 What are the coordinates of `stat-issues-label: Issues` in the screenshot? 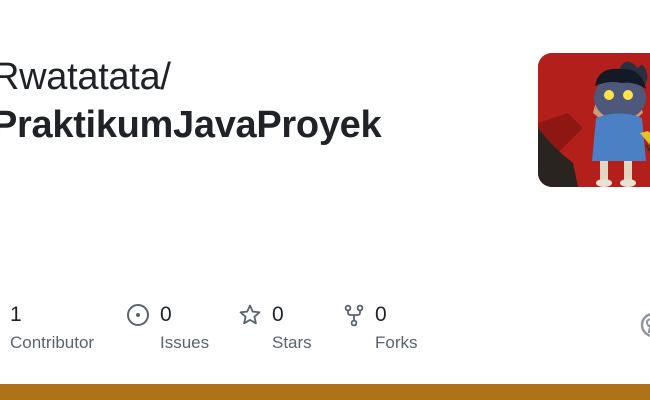 It's located at (185, 342).